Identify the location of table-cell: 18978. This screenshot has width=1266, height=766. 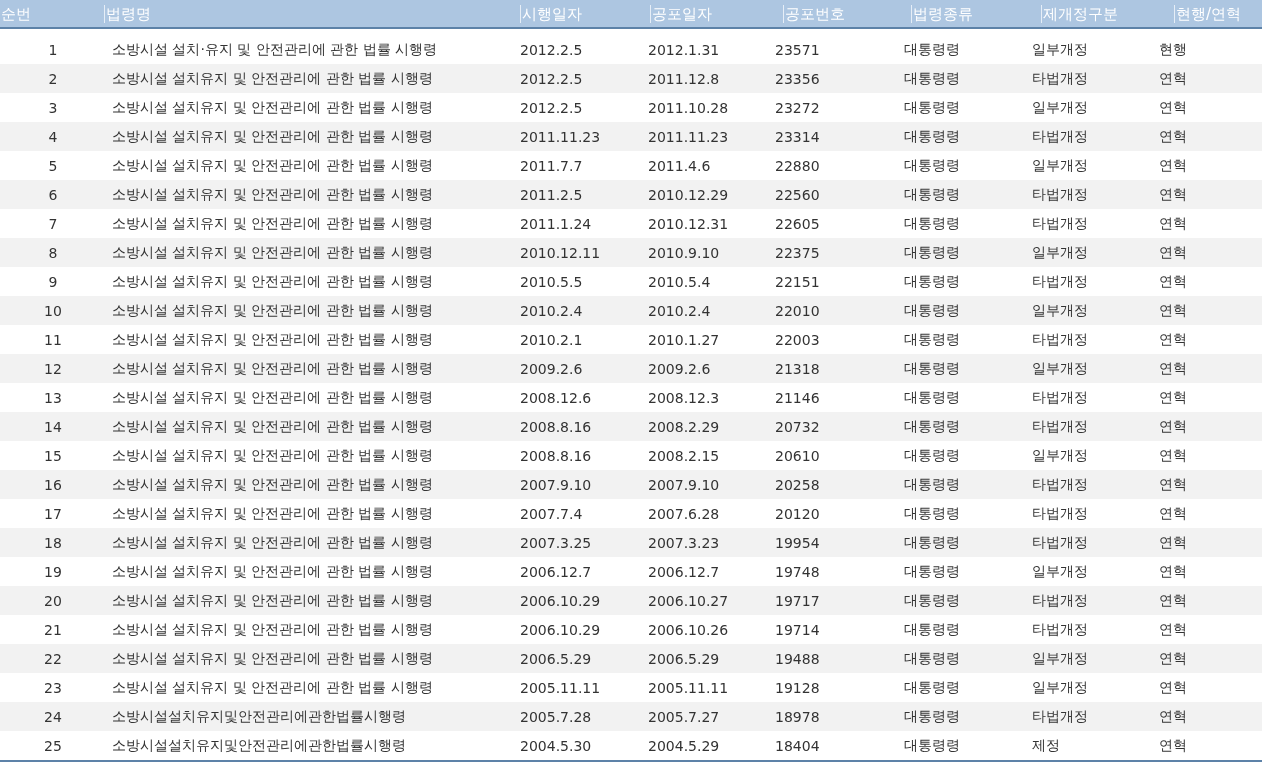
(797, 716).